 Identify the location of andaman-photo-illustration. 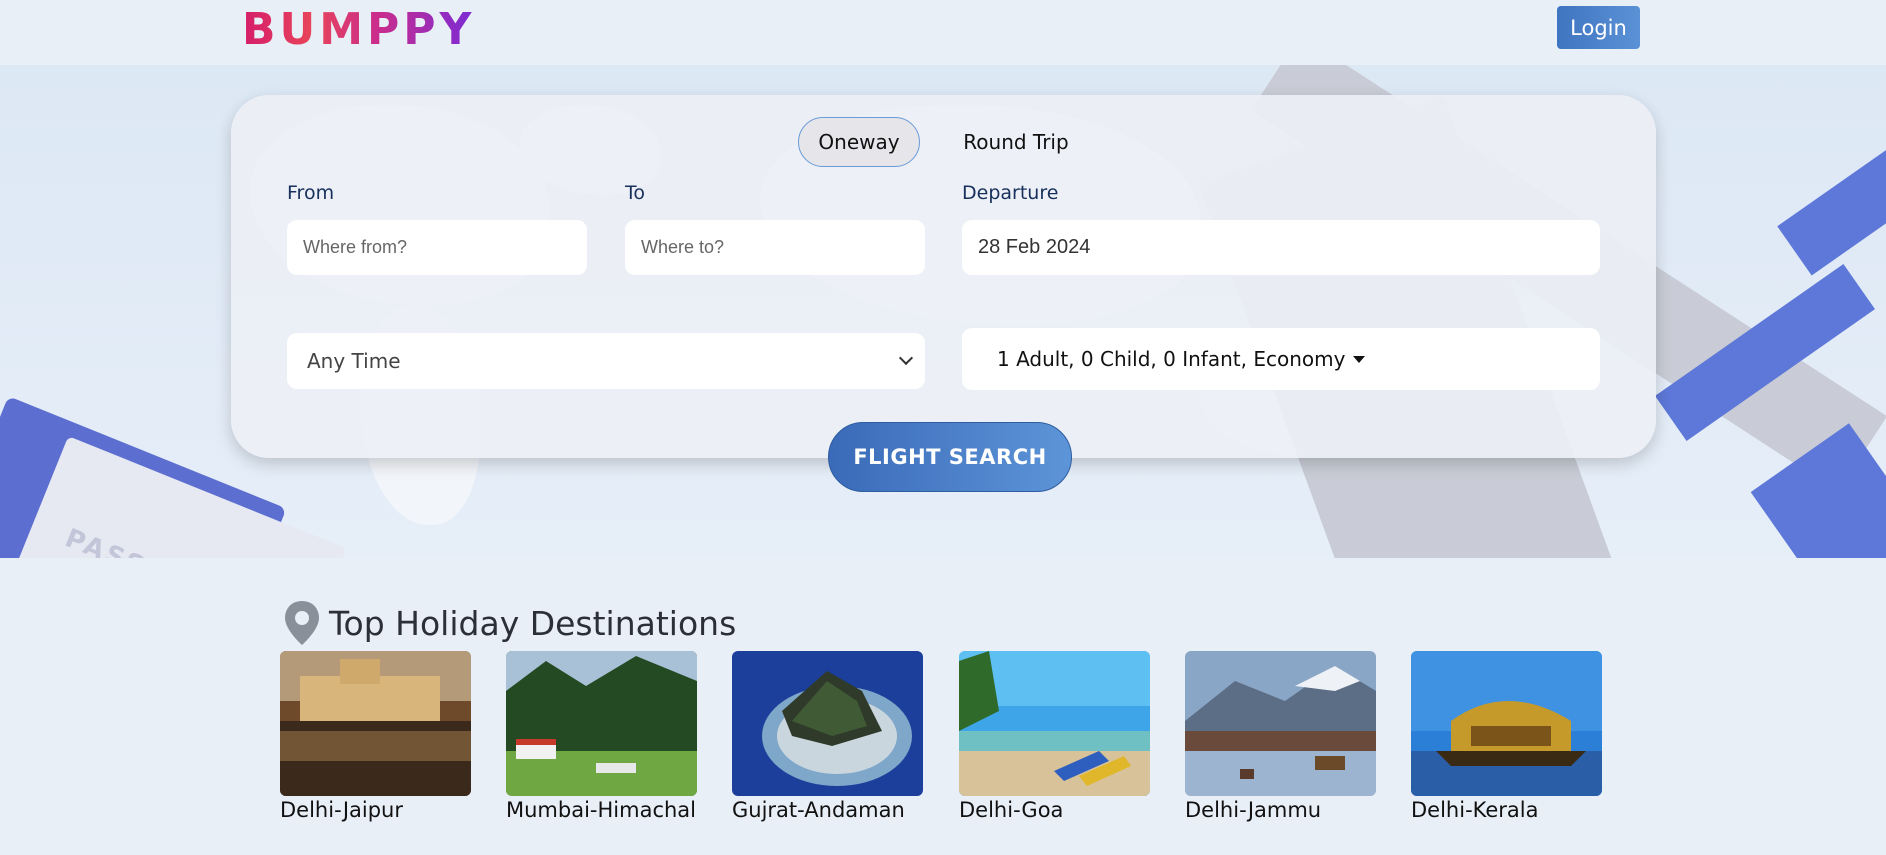
(827, 723).